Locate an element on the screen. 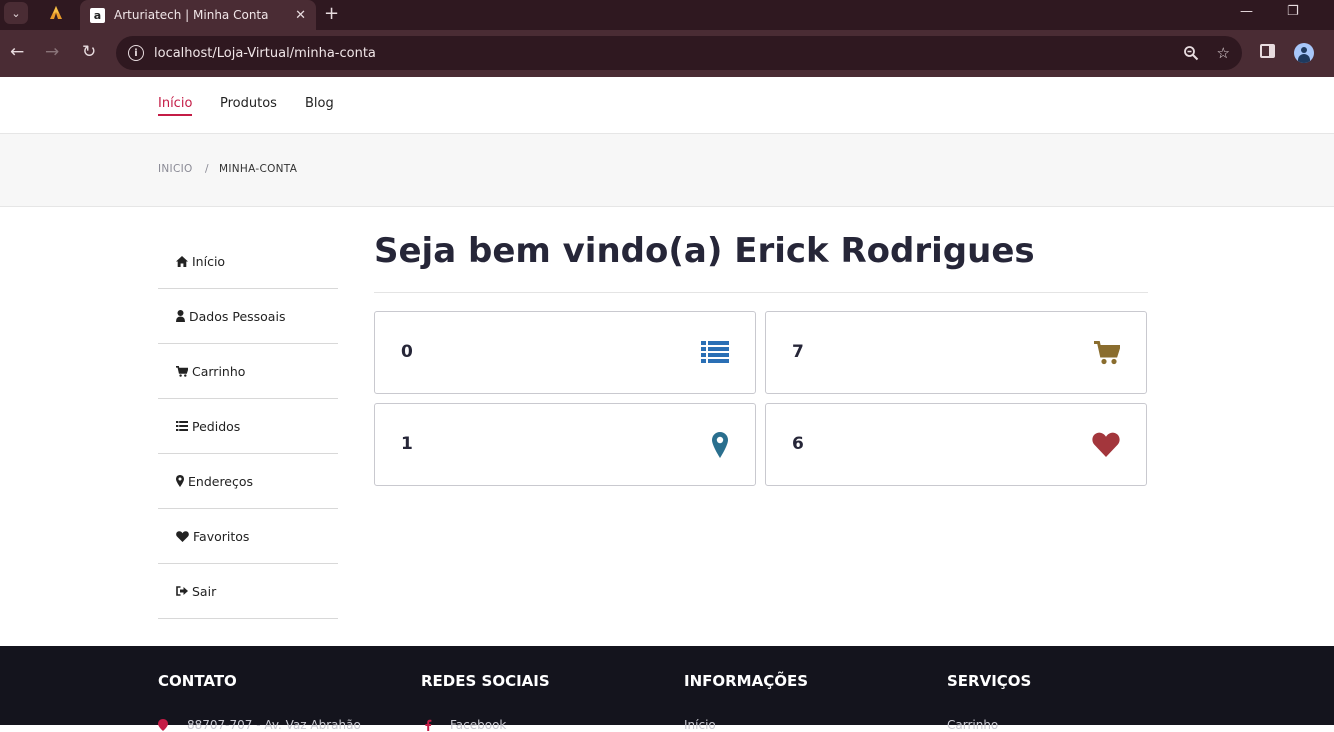  nav-link-inicio: Início is located at coordinates (175, 106).